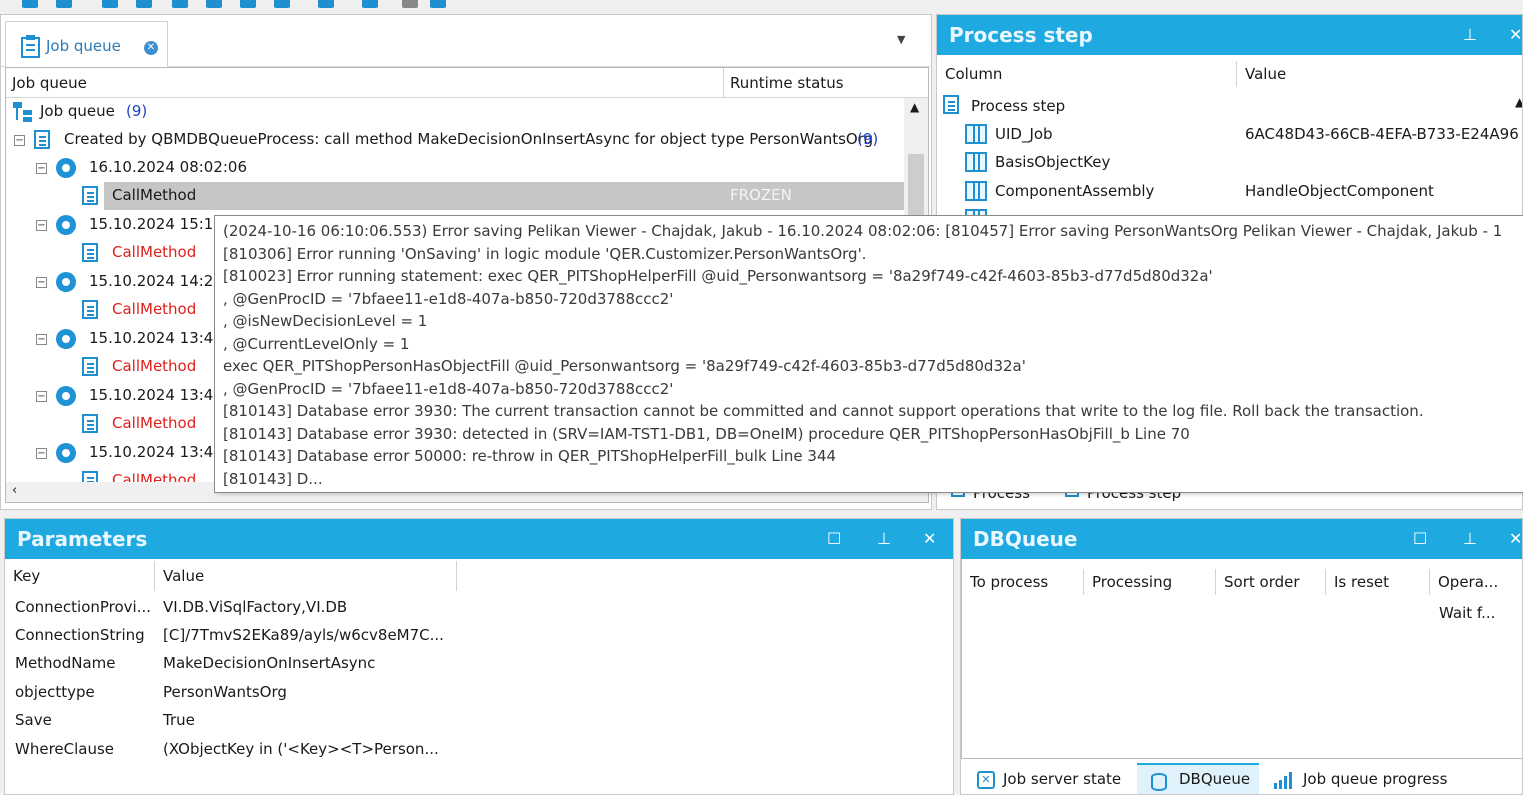 The image size is (1523, 795). Describe the element at coordinates (225, 692) in the screenshot. I see `parameter-value: PersonWantsOrg` at that location.